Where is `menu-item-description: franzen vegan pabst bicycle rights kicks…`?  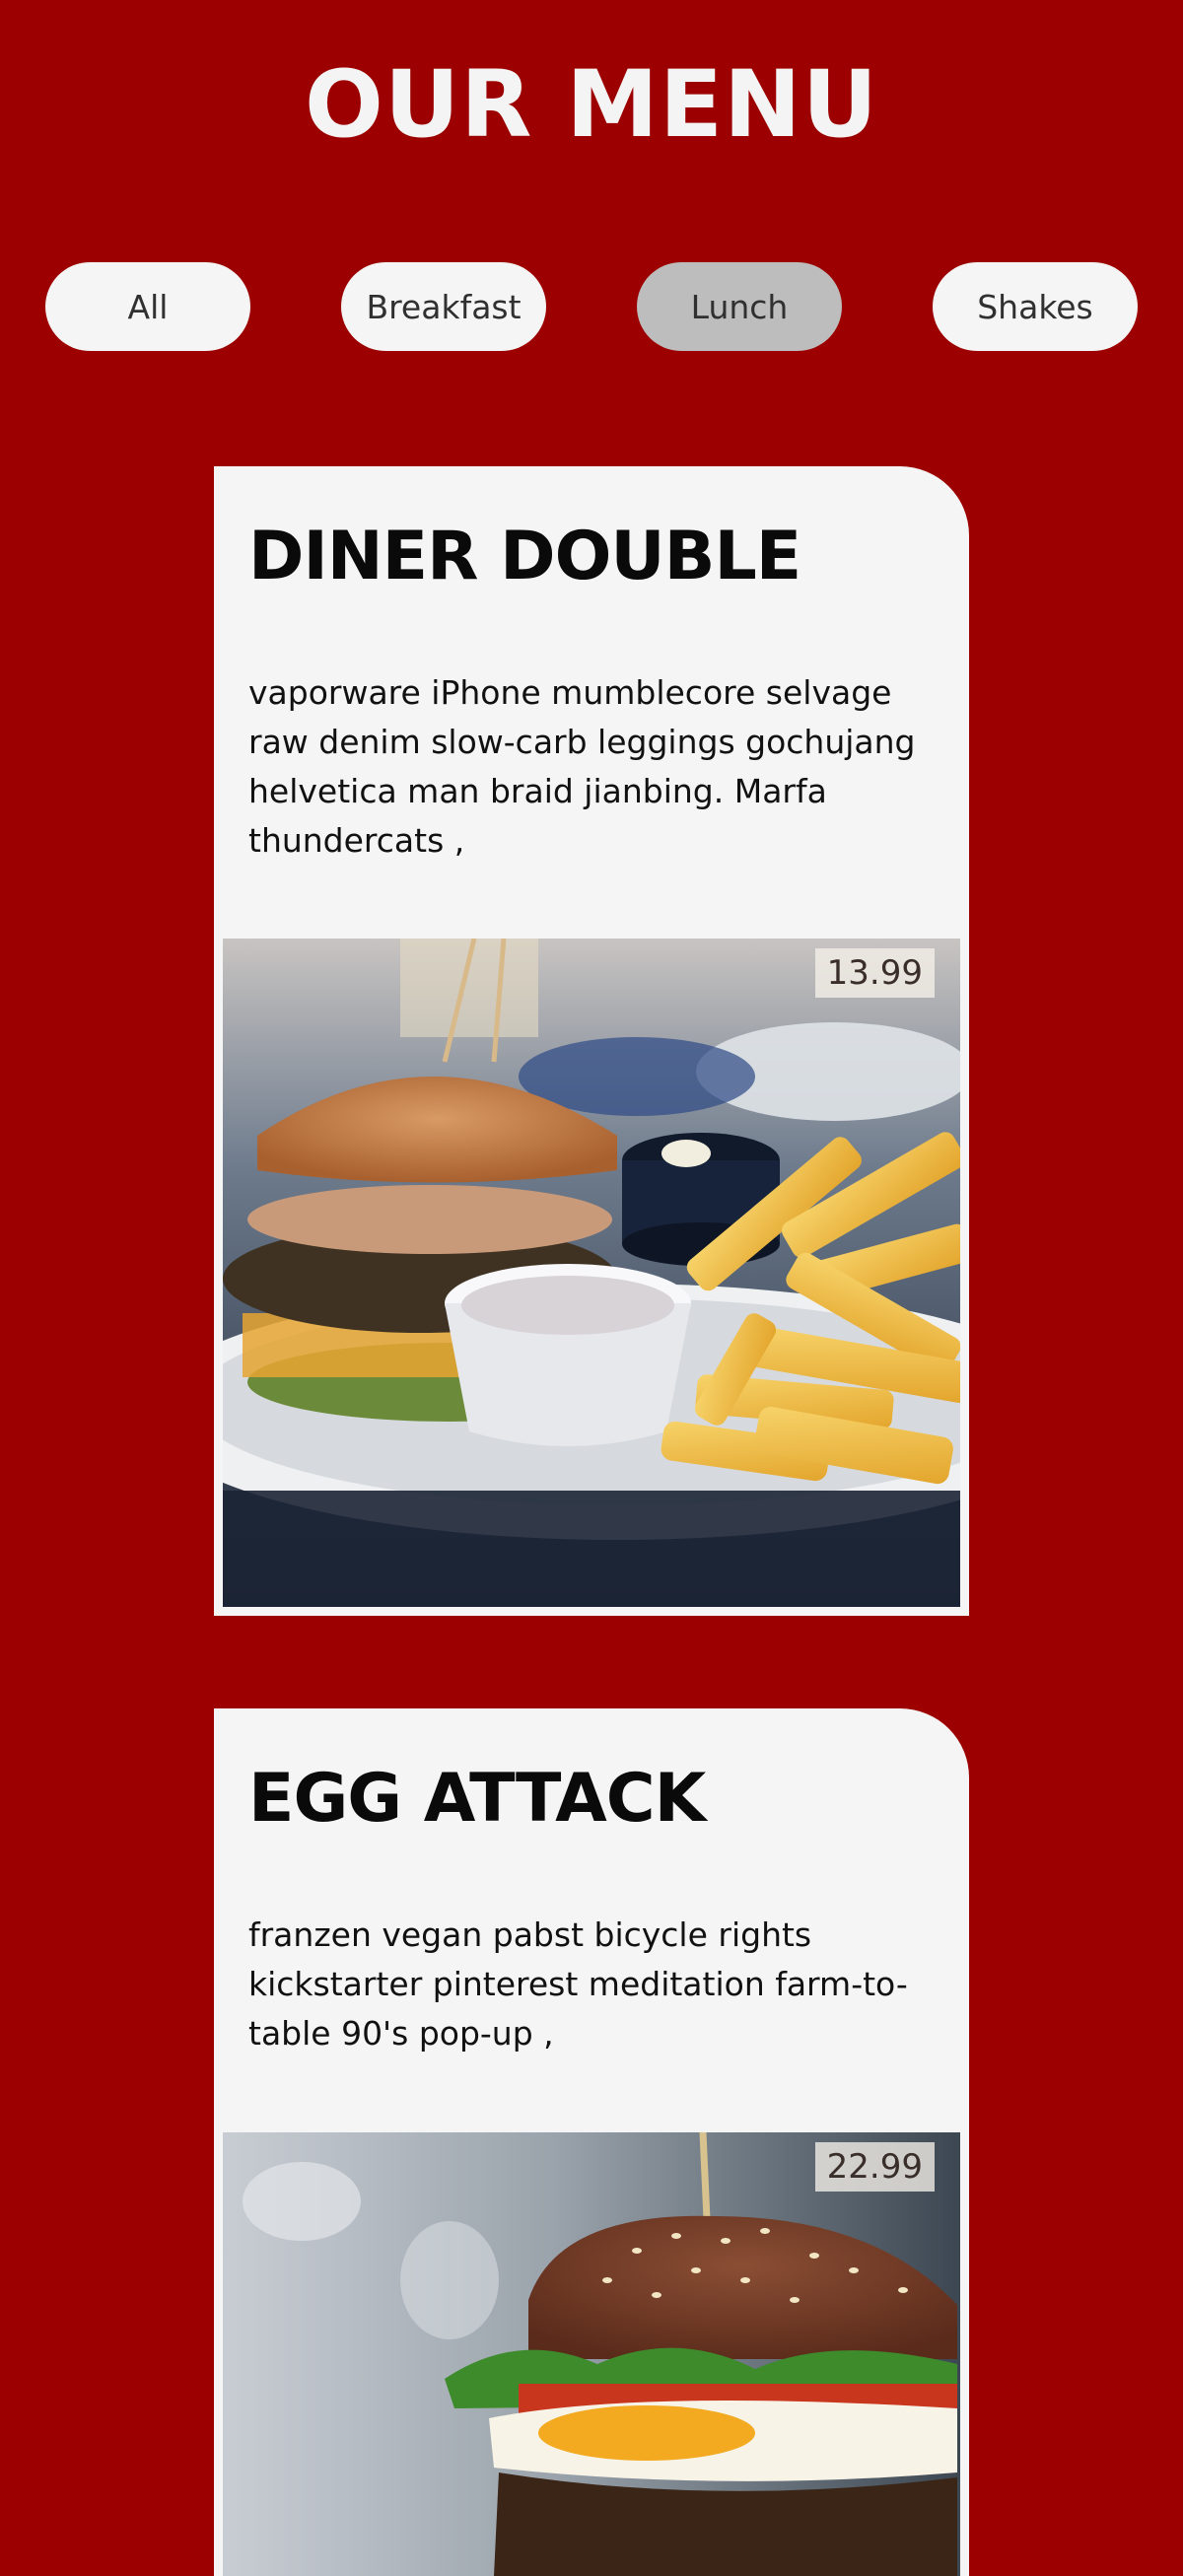 menu-item-description: franzen vegan pabst bicycle rights kicks… is located at coordinates (578, 1984).